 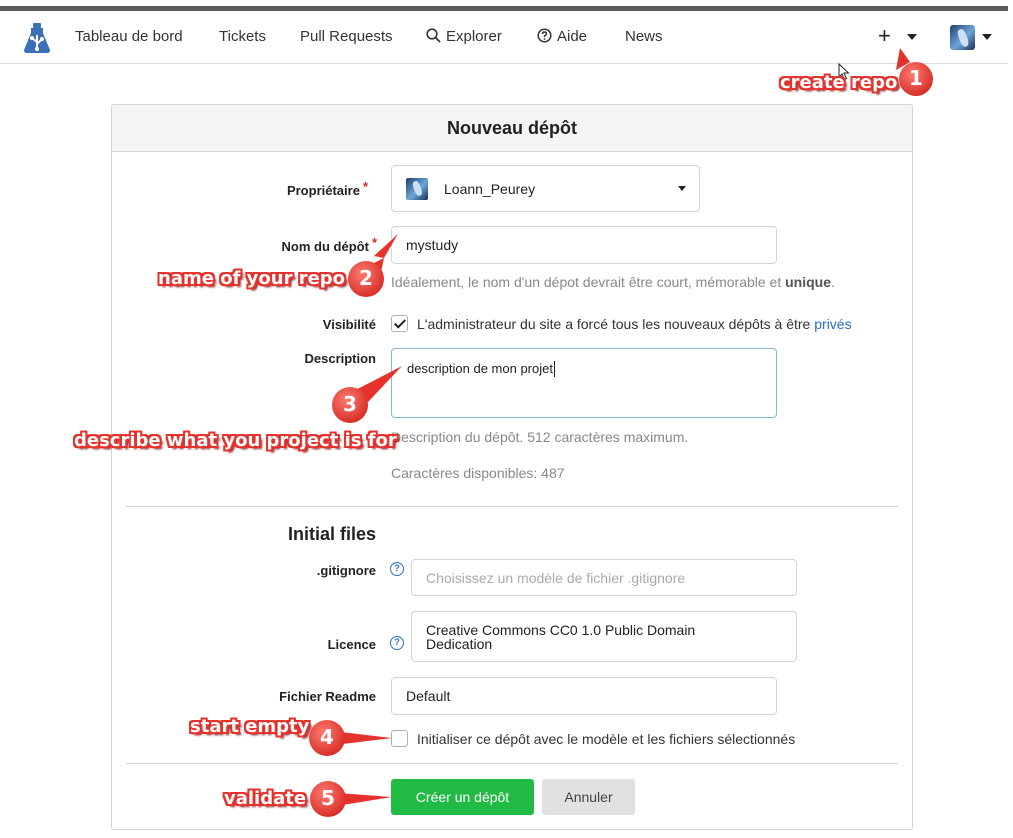 What do you see at coordinates (584, 245) in the screenshot?
I see `repo-name-input: mystudy` at bounding box center [584, 245].